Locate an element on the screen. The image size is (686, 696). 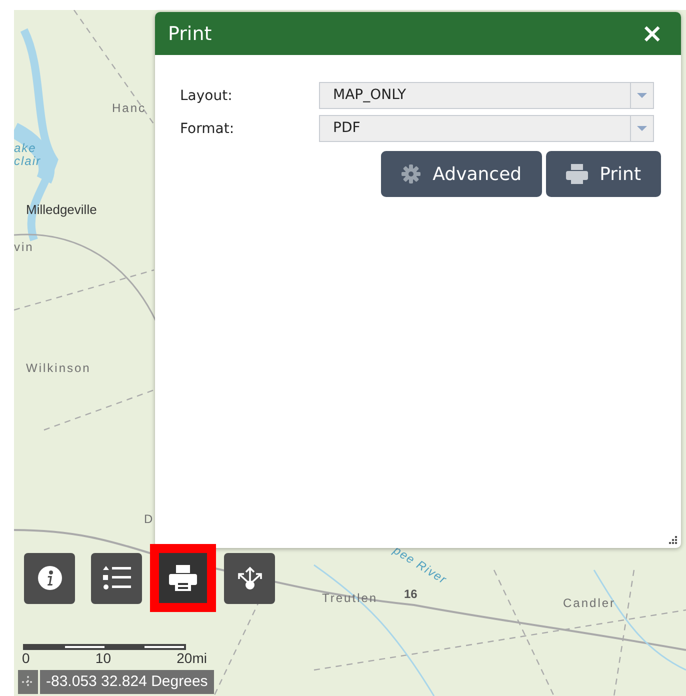
share-tool-button is located at coordinates (249, 578).